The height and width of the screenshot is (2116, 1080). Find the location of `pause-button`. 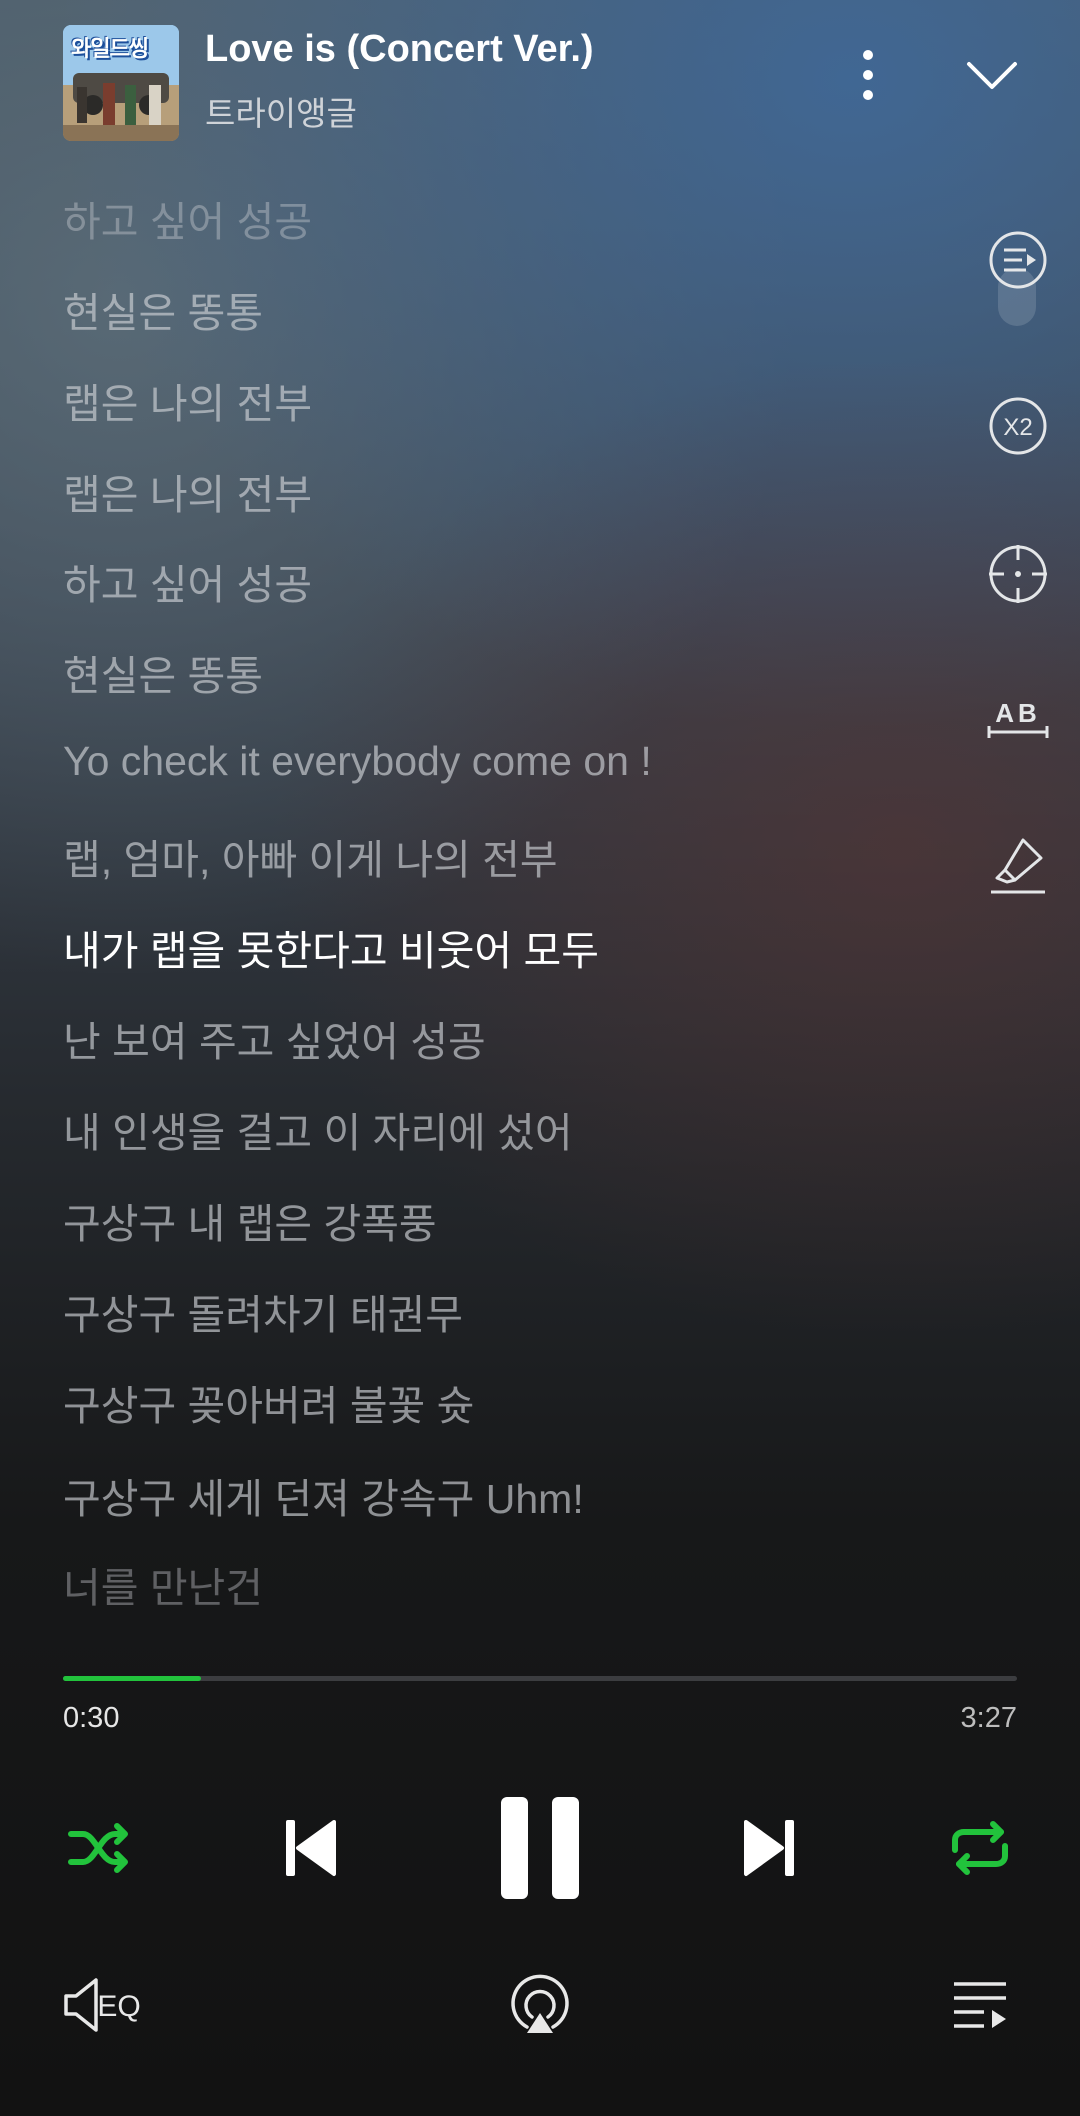

pause-button is located at coordinates (540, 1848).